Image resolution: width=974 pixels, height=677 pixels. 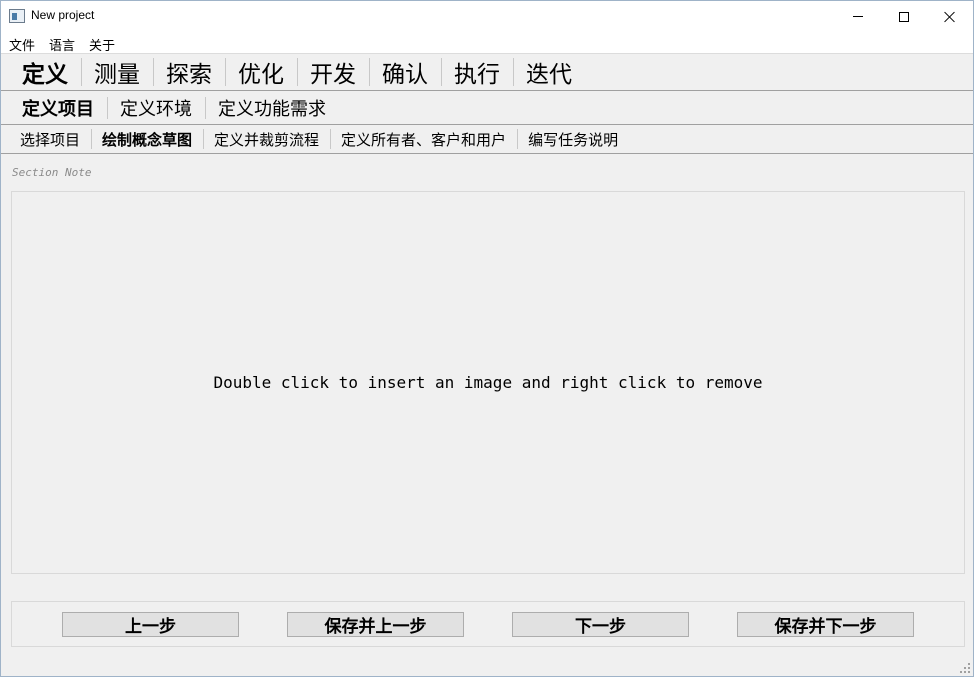 I want to click on tab-define-requirements: 定义功能需求, so click(x=272, y=108).